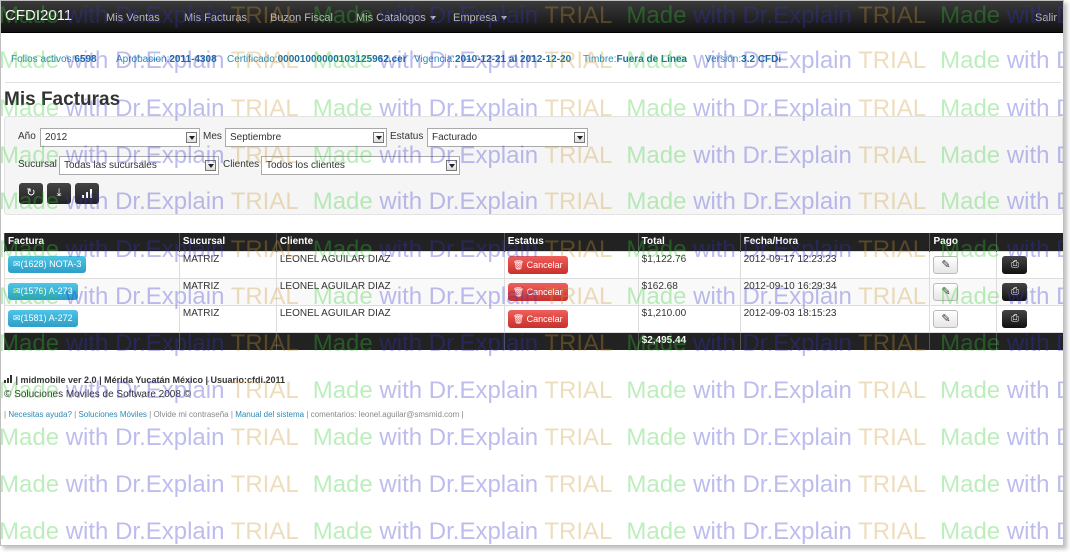  Describe the element at coordinates (269, 414) in the screenshot. I see `manual-link: Manual del sistema` at that location.